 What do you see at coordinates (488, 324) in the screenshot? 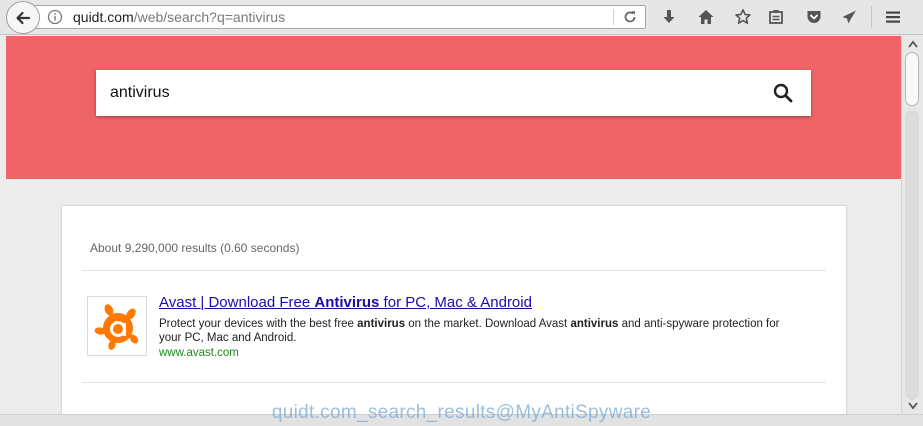
I see `snippet-part-2: on the market. Download Avast` at bounding box center [488, 324].